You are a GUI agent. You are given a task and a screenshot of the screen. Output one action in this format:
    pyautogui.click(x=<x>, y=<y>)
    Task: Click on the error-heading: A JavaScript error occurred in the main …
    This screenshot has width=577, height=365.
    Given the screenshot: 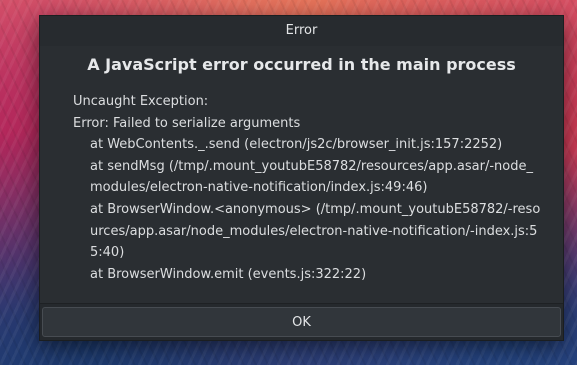 What is the action you would take?
    pyautogui.click(x=301, y=64)
    